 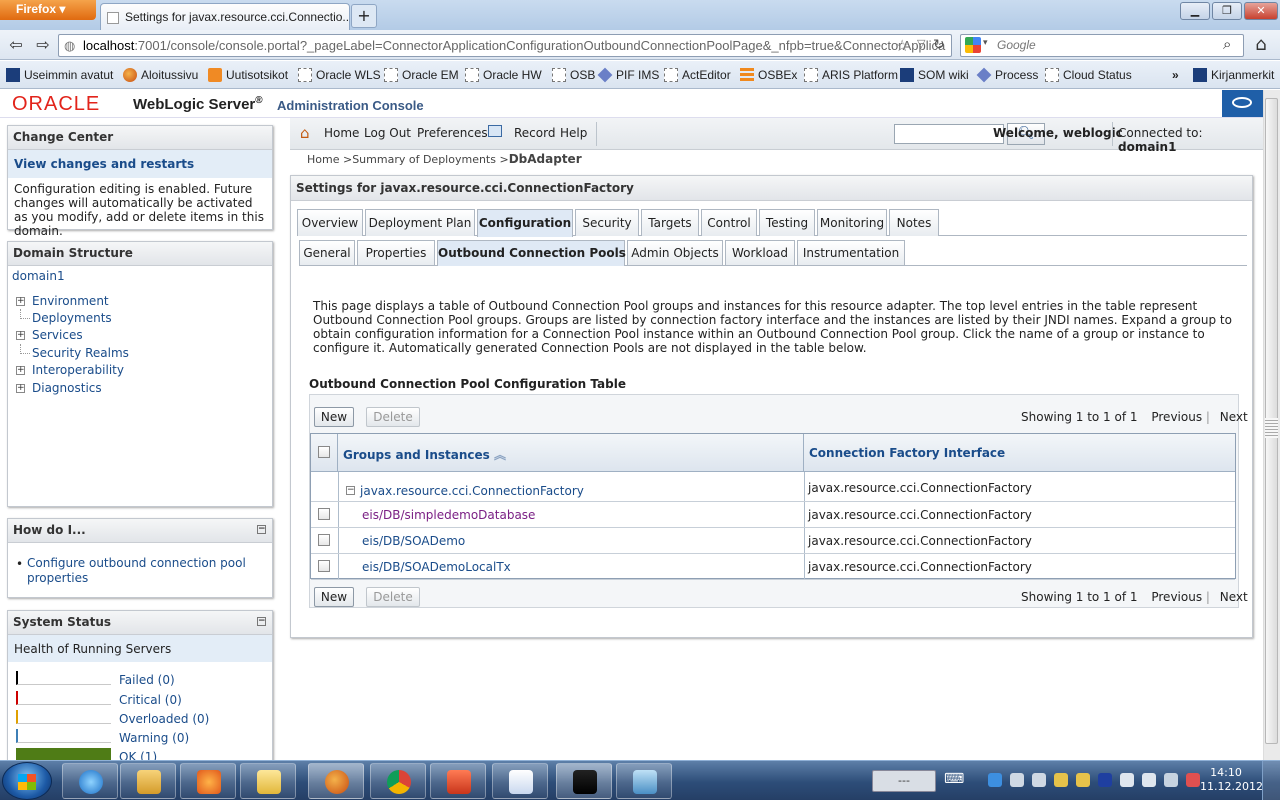 I want to click on view-changes-link: View changes and restarts, so click(x=140, y=164).